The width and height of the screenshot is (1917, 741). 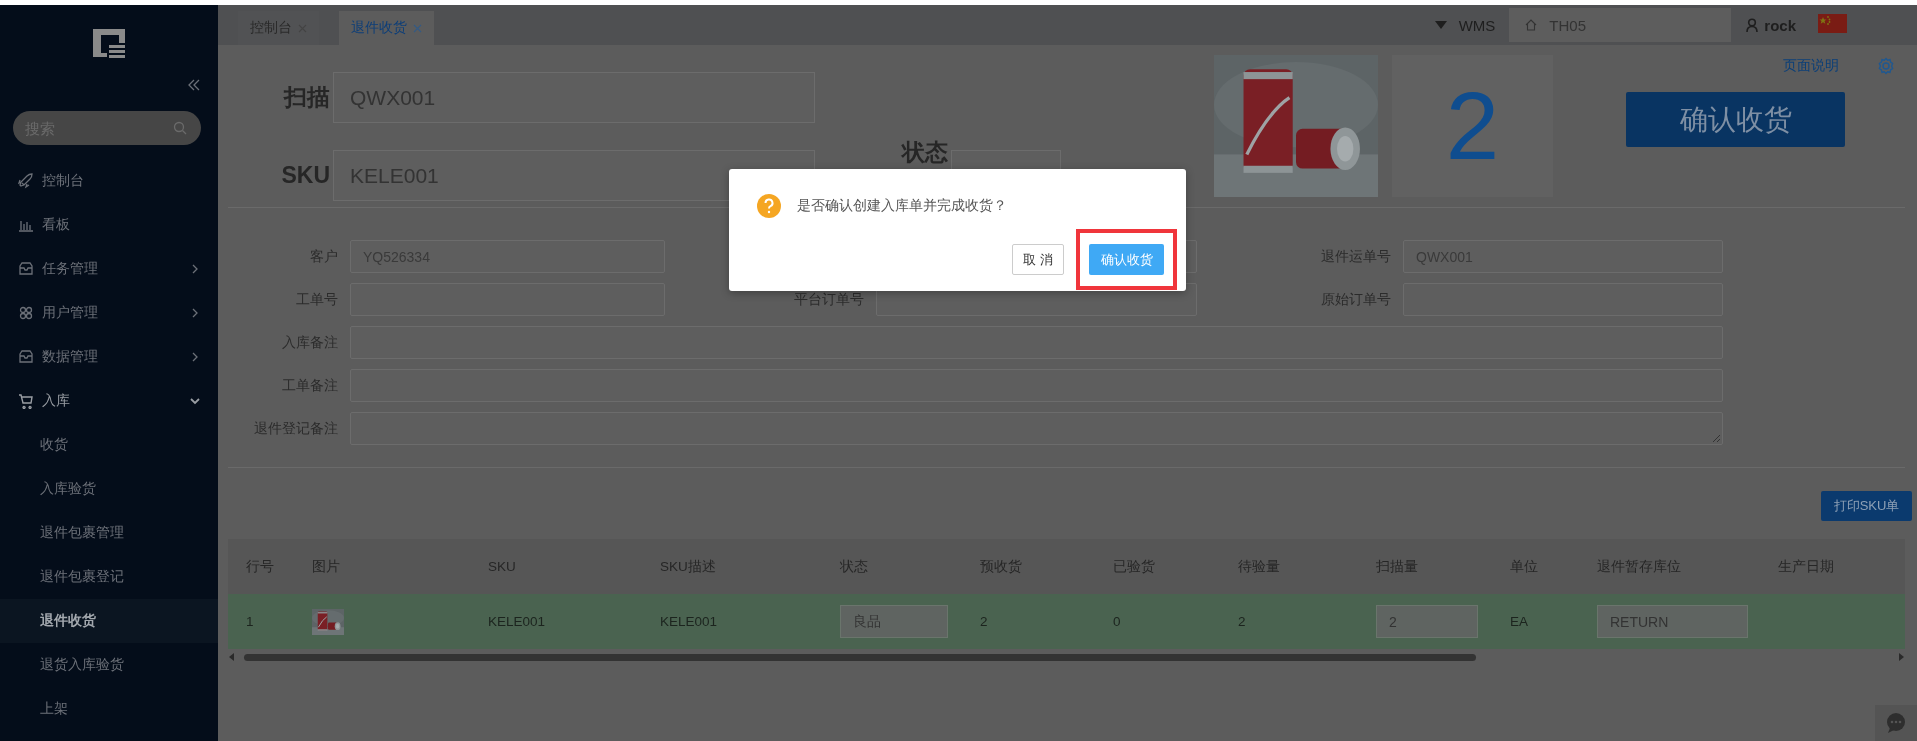 What do you see at coordinates (109, 357) in the screenshot?
I see `sidebar-item: 数据管理` at bounding box center [109, 357].